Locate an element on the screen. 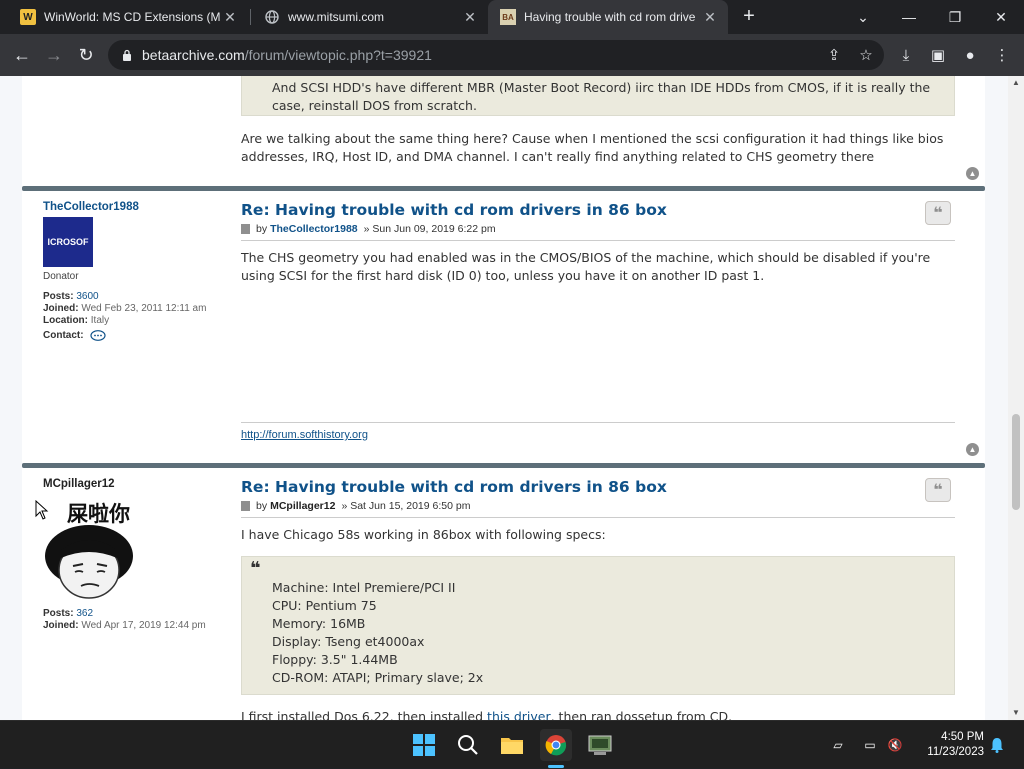  signature-link: http://forum.softhistory.org is located at coordinates (304, 435).